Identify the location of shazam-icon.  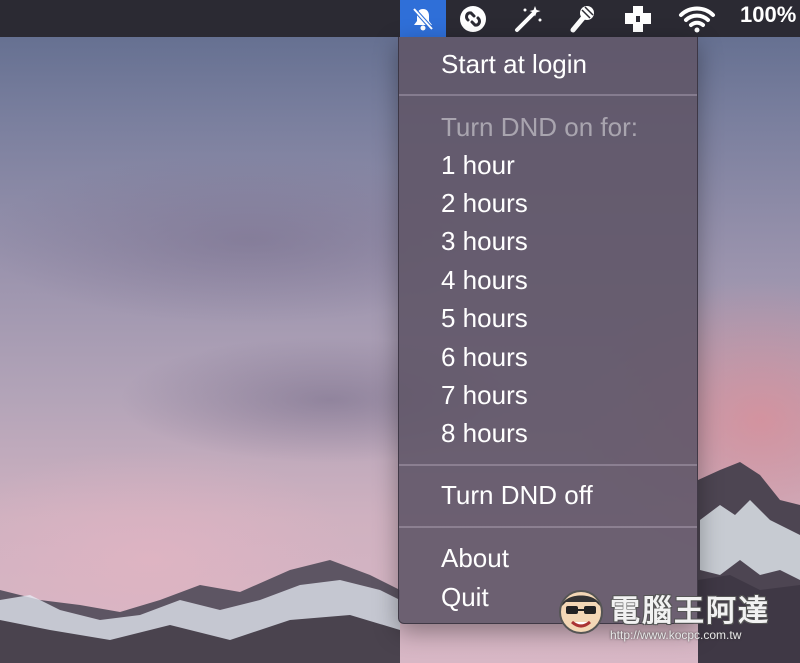
(473, 18).